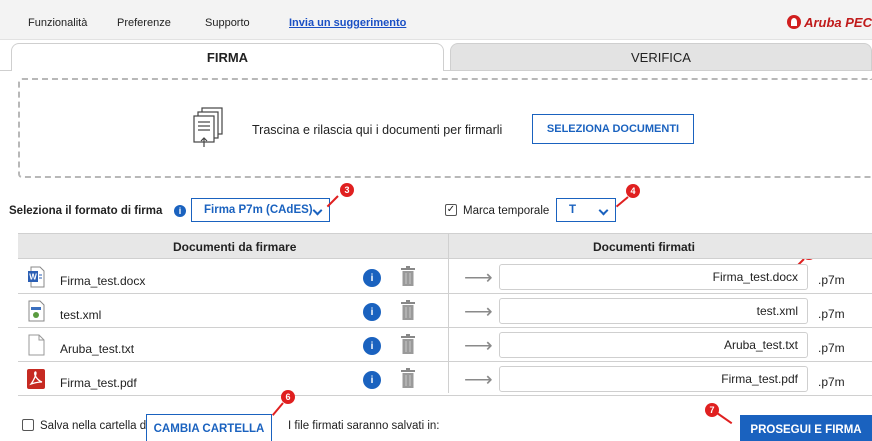 The height and width of the screenshot is (441, 872). Describe the element at coordinates (347, 23) in the screenshot. I see `suggestion-link: Invia un suggerimento` at that location.